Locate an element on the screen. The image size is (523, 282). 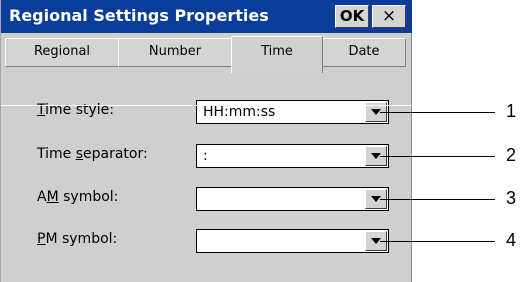
title-bar: Regional Settings Properties OK × is located at coordinates (206, 16).